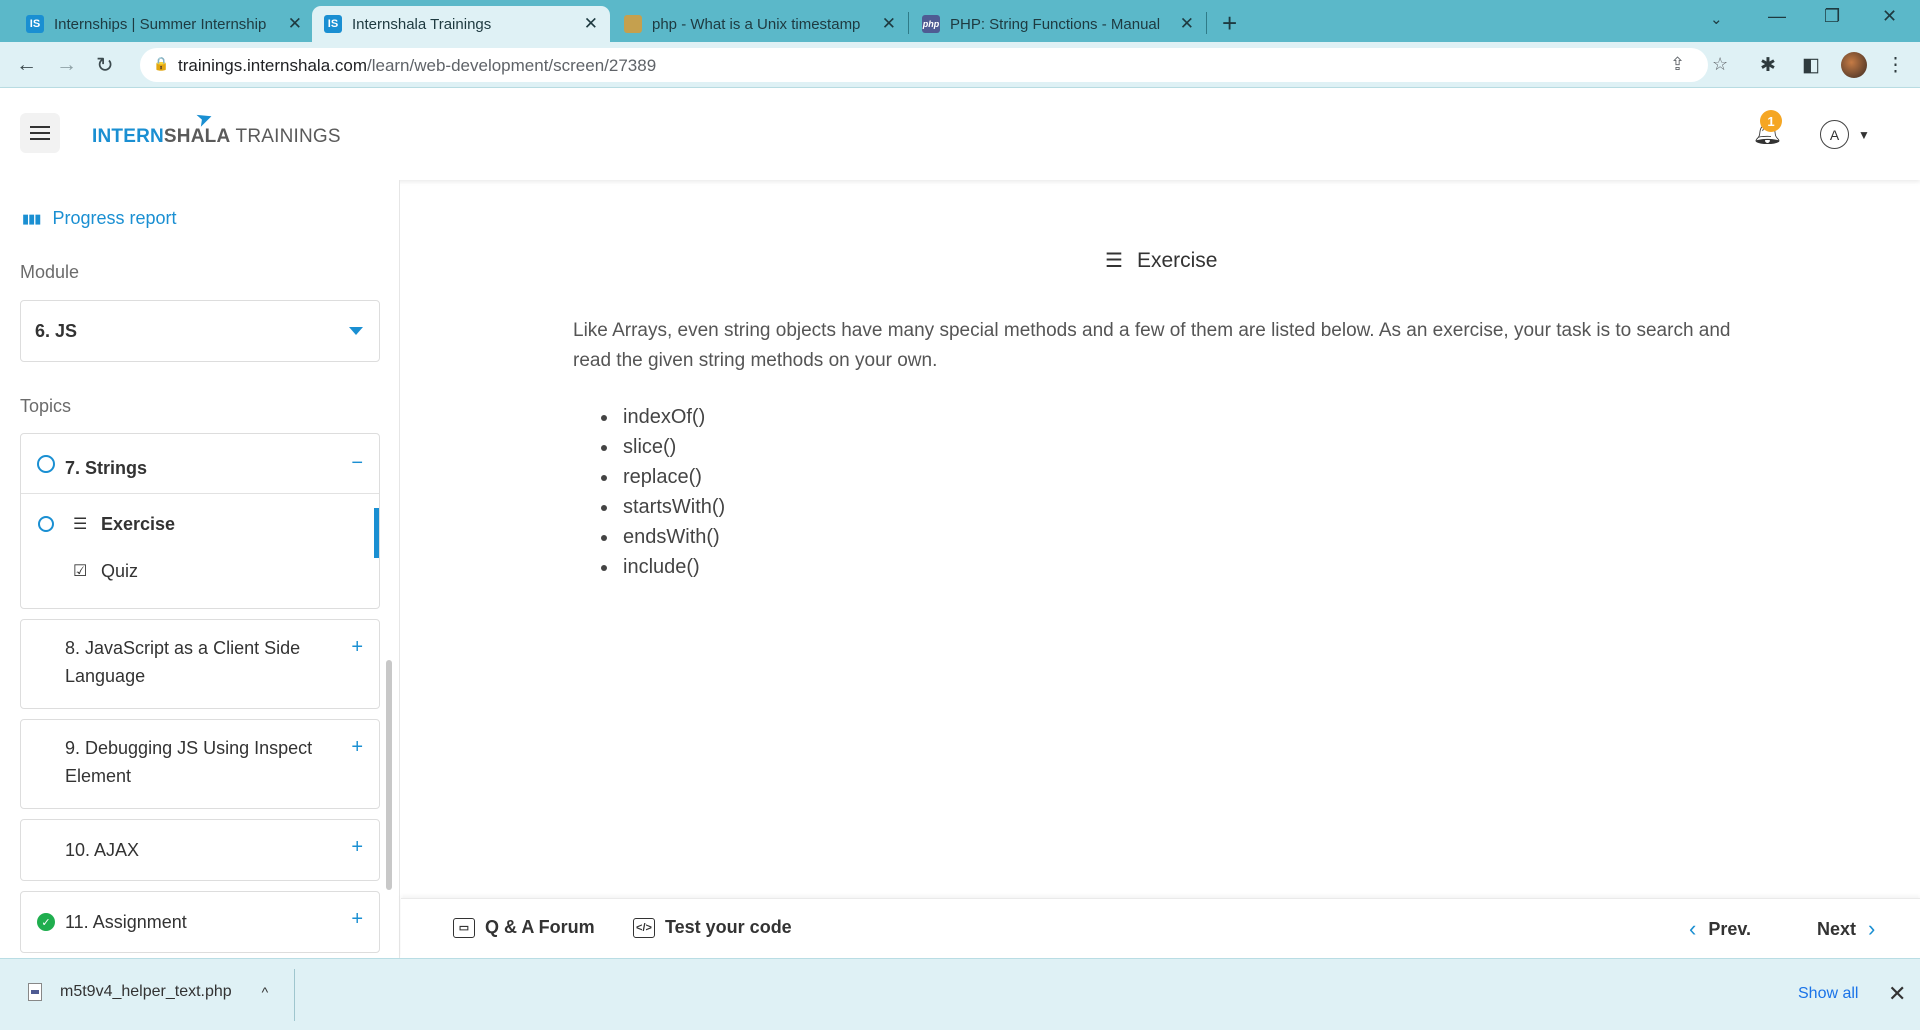 This screenshot has width=1920, height=1030. Describe the element at coordinates (46, 524) in the screenshot. I see `in-progress-circle-icon` at that location.